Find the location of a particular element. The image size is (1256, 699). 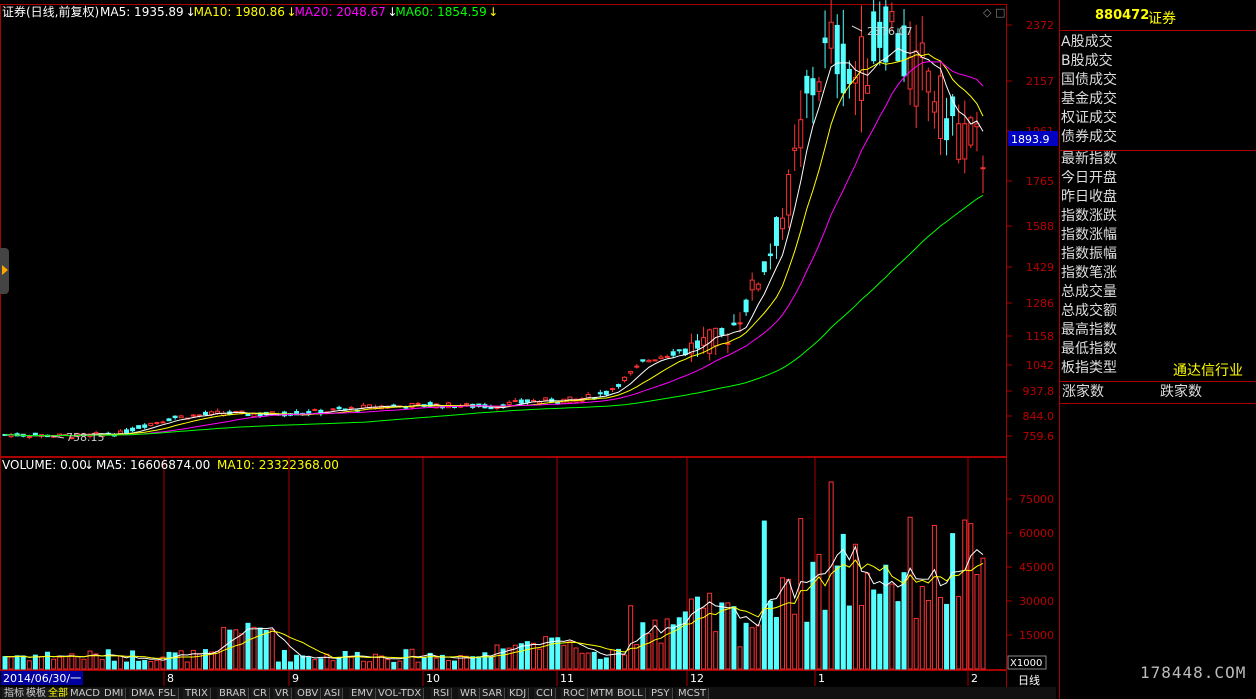

indicator-tab: EMV is located at coordinates (362, 693).